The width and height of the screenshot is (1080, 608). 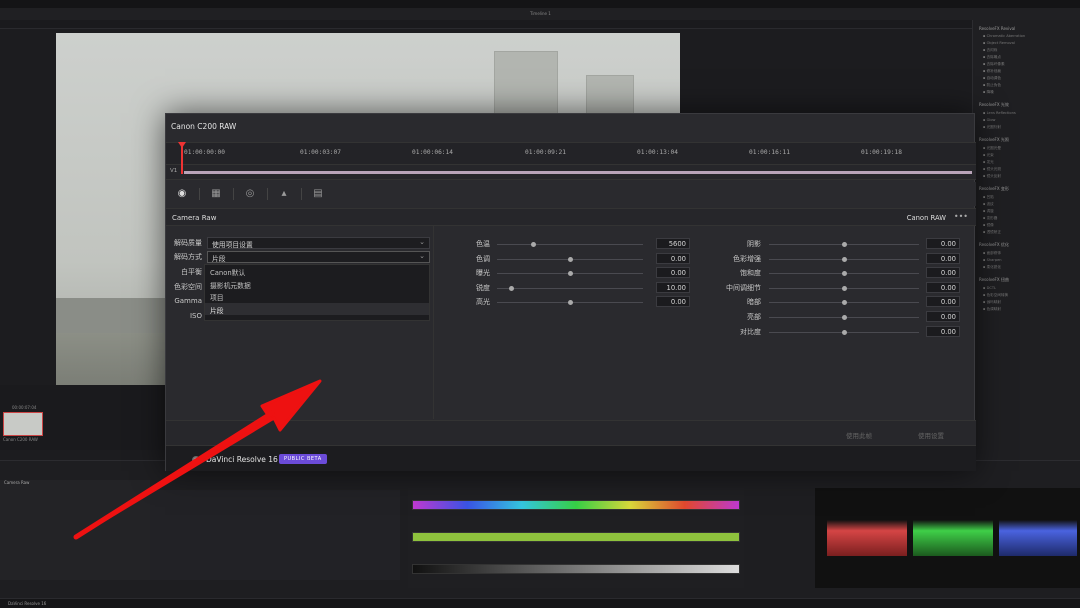 What do you see at coordinates (1026, 267) in the screenshot?
I see `effects-item: ▪ 柔化锐化` at bounding box center [1026, 267].